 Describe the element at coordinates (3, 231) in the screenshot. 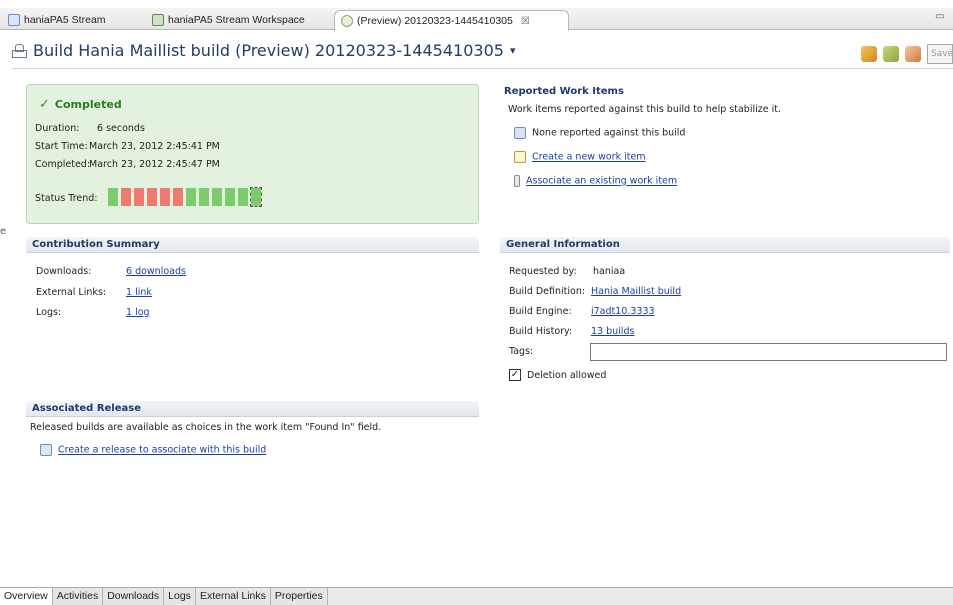

I see `left-edge-text: e` at that location.